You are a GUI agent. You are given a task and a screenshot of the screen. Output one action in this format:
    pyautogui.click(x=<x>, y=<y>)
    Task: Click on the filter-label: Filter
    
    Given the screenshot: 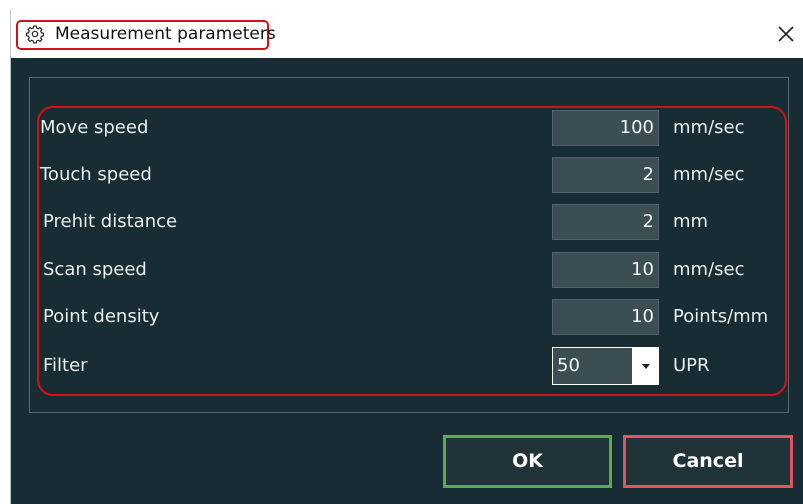 What is the action you would take?
    pyautogui.click(x=65, y=365)
    